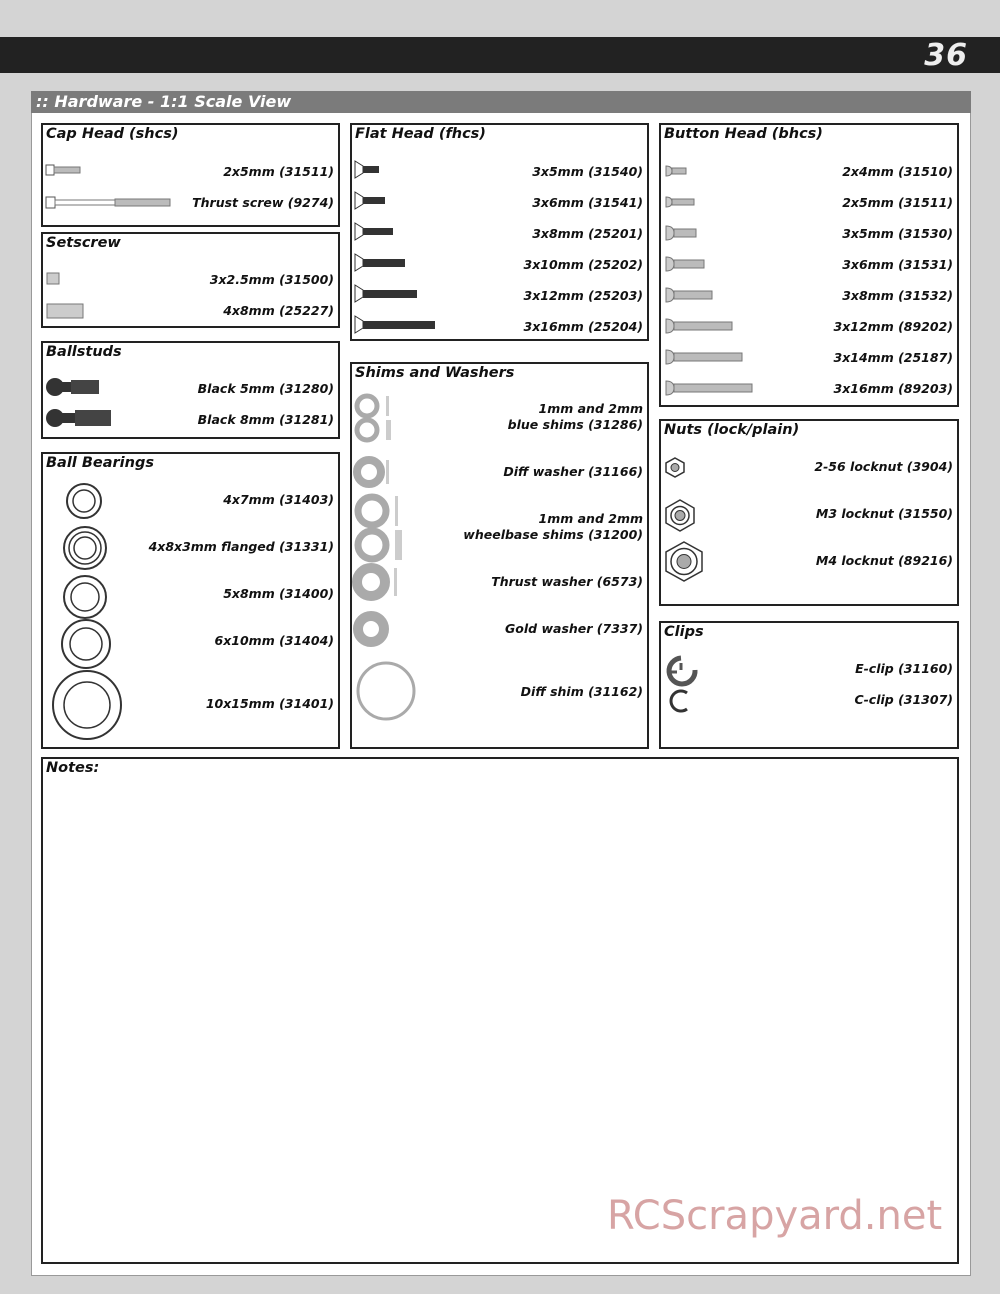 Image resolution: width=1000 pixels, height=1294 pixels. What do you see at coordinates (366, 169) in the screenshot?
I see `flat-screw-3x5-icon` at bounding box center [366, 169].